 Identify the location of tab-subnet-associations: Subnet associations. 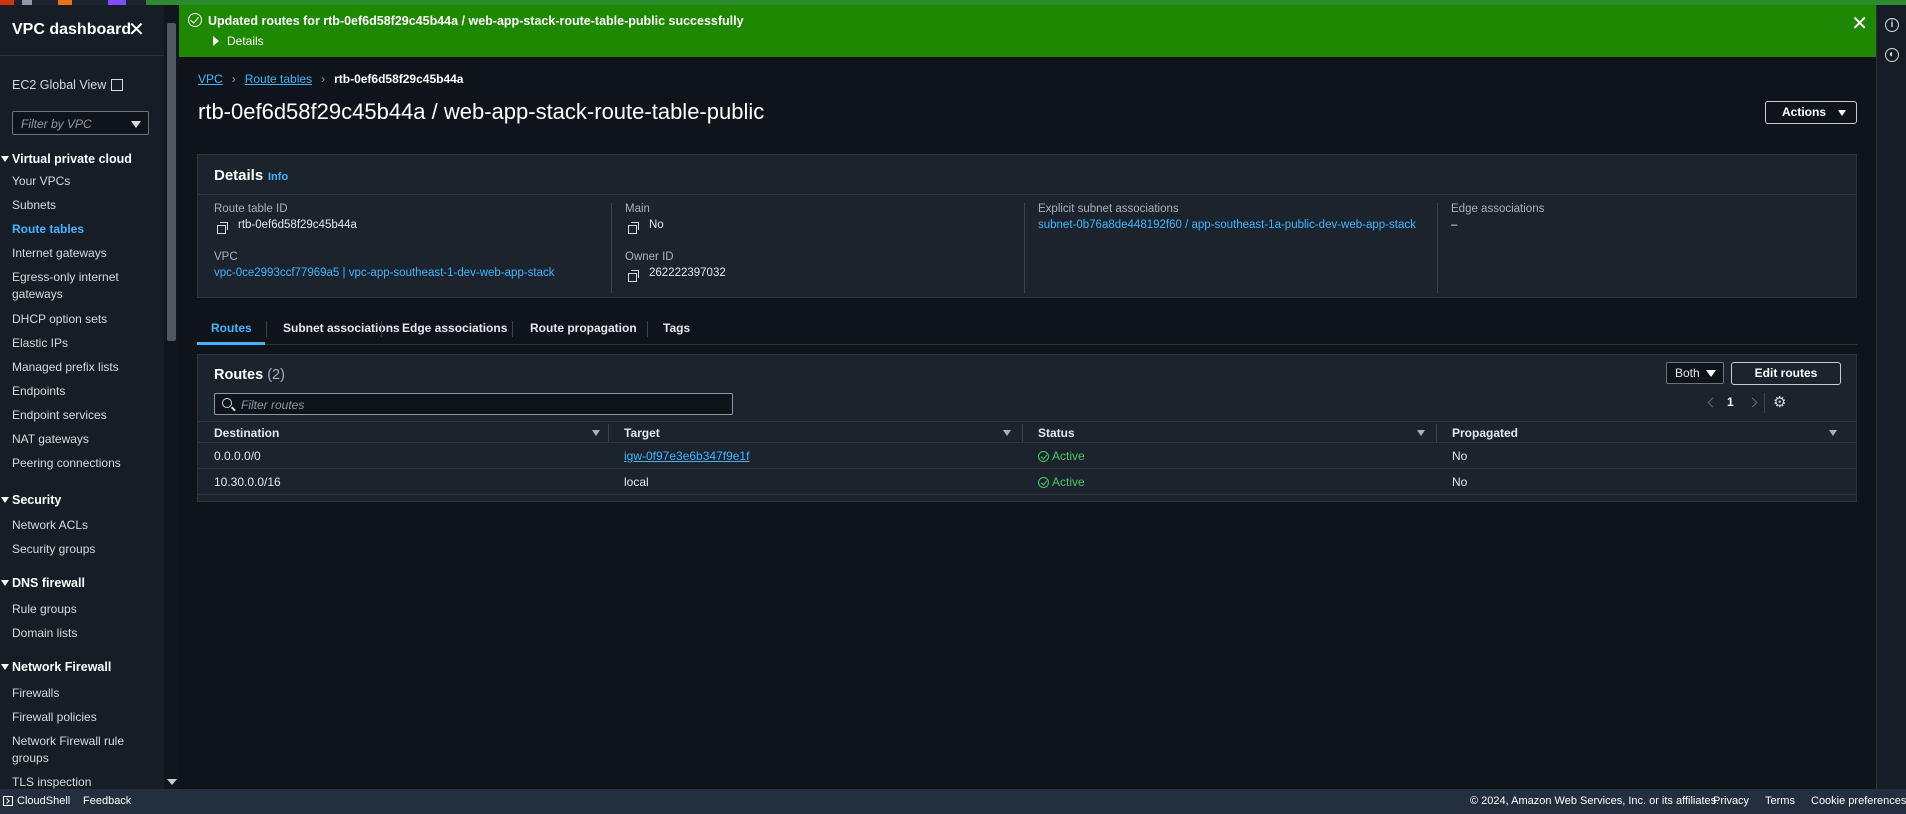
(341, 328).